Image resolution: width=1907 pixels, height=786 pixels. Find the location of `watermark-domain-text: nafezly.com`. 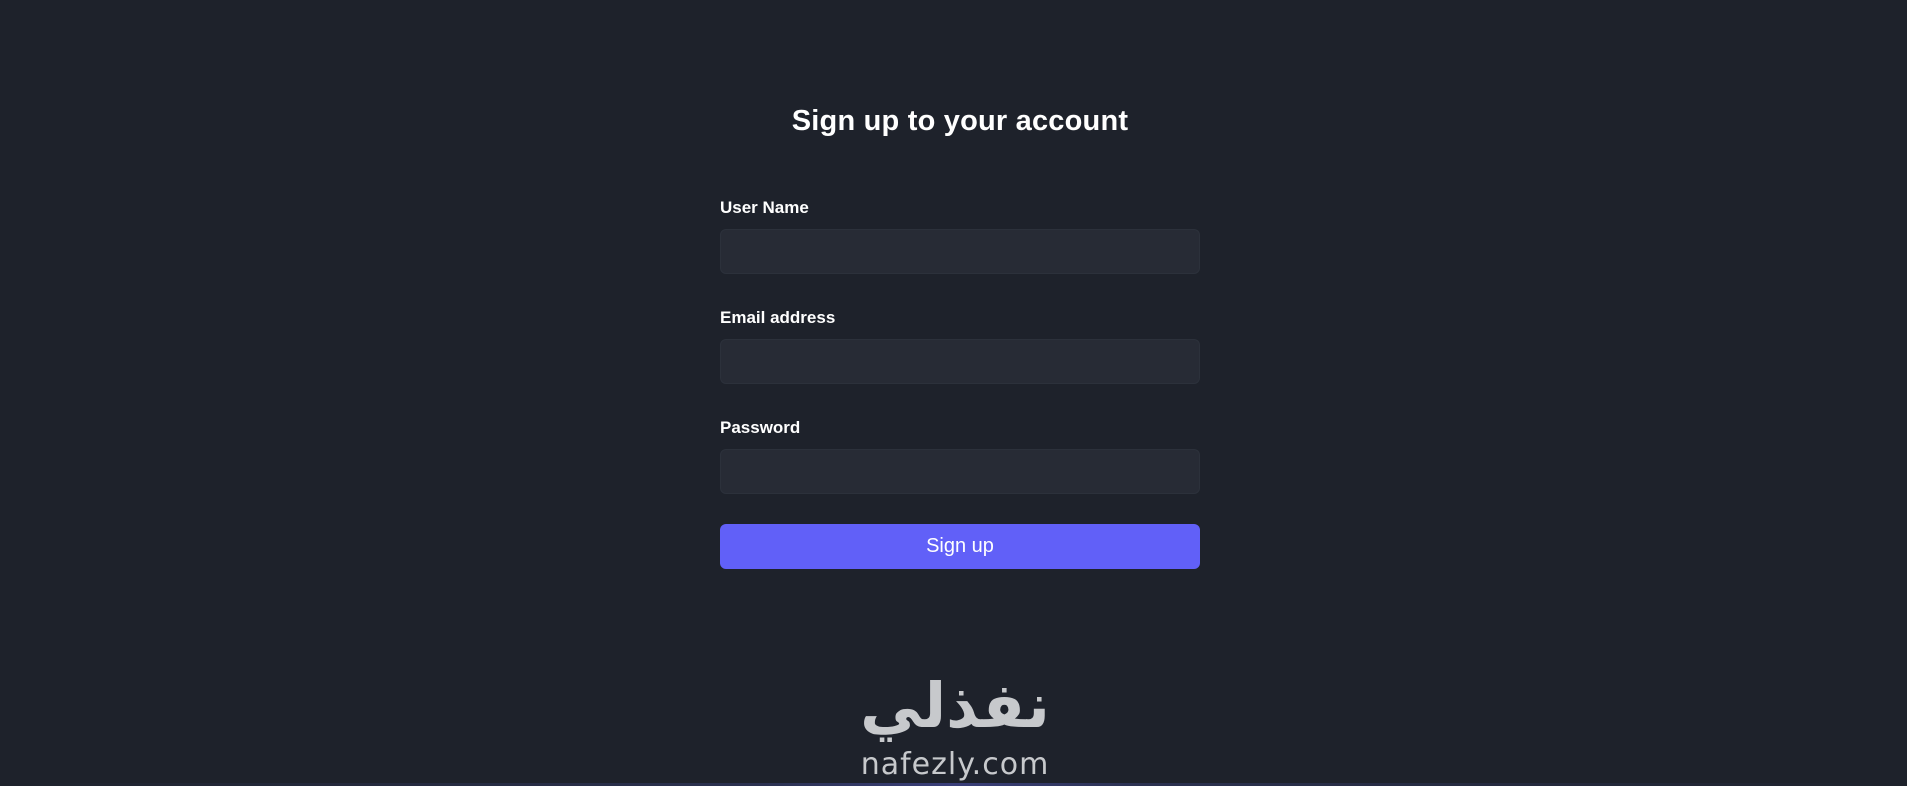

watermark-domain-text: nafezly.com is located at coordinates (955, 764).